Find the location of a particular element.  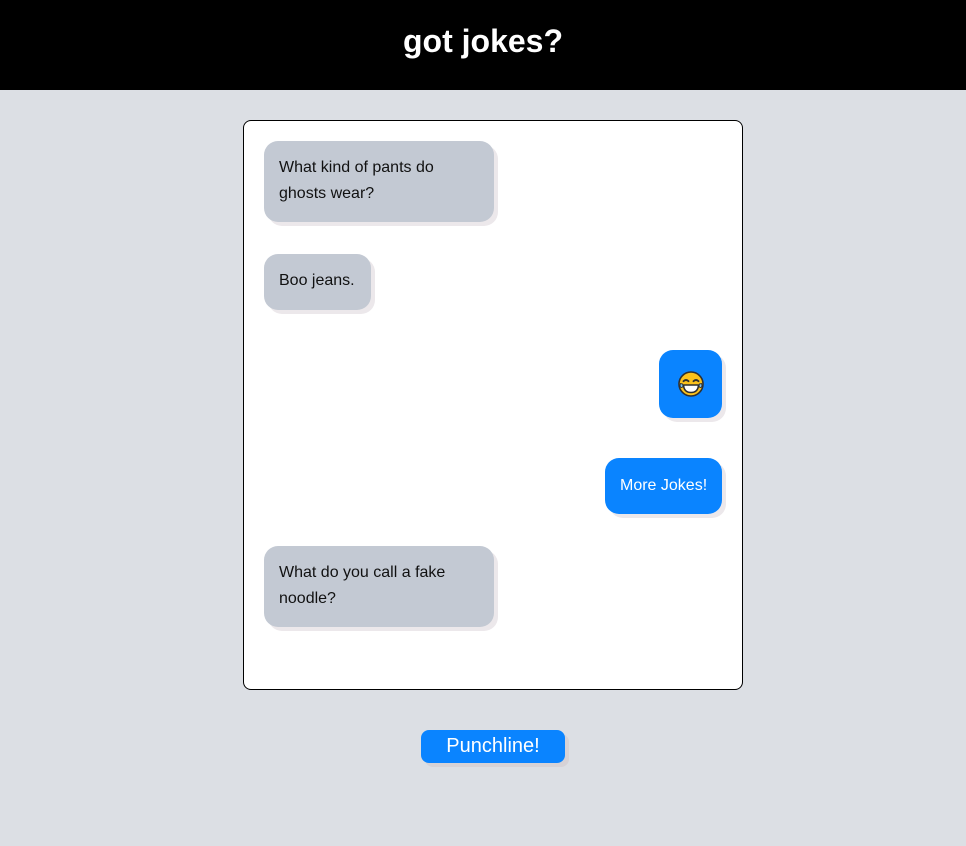

punchline-button: Punchline! is located at coordinates (493, 746).